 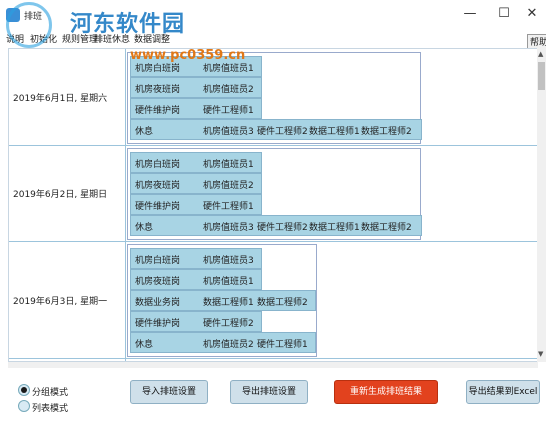 I want to click on import-schedule-button: 导入排班设置, so click(x=169, y=392).